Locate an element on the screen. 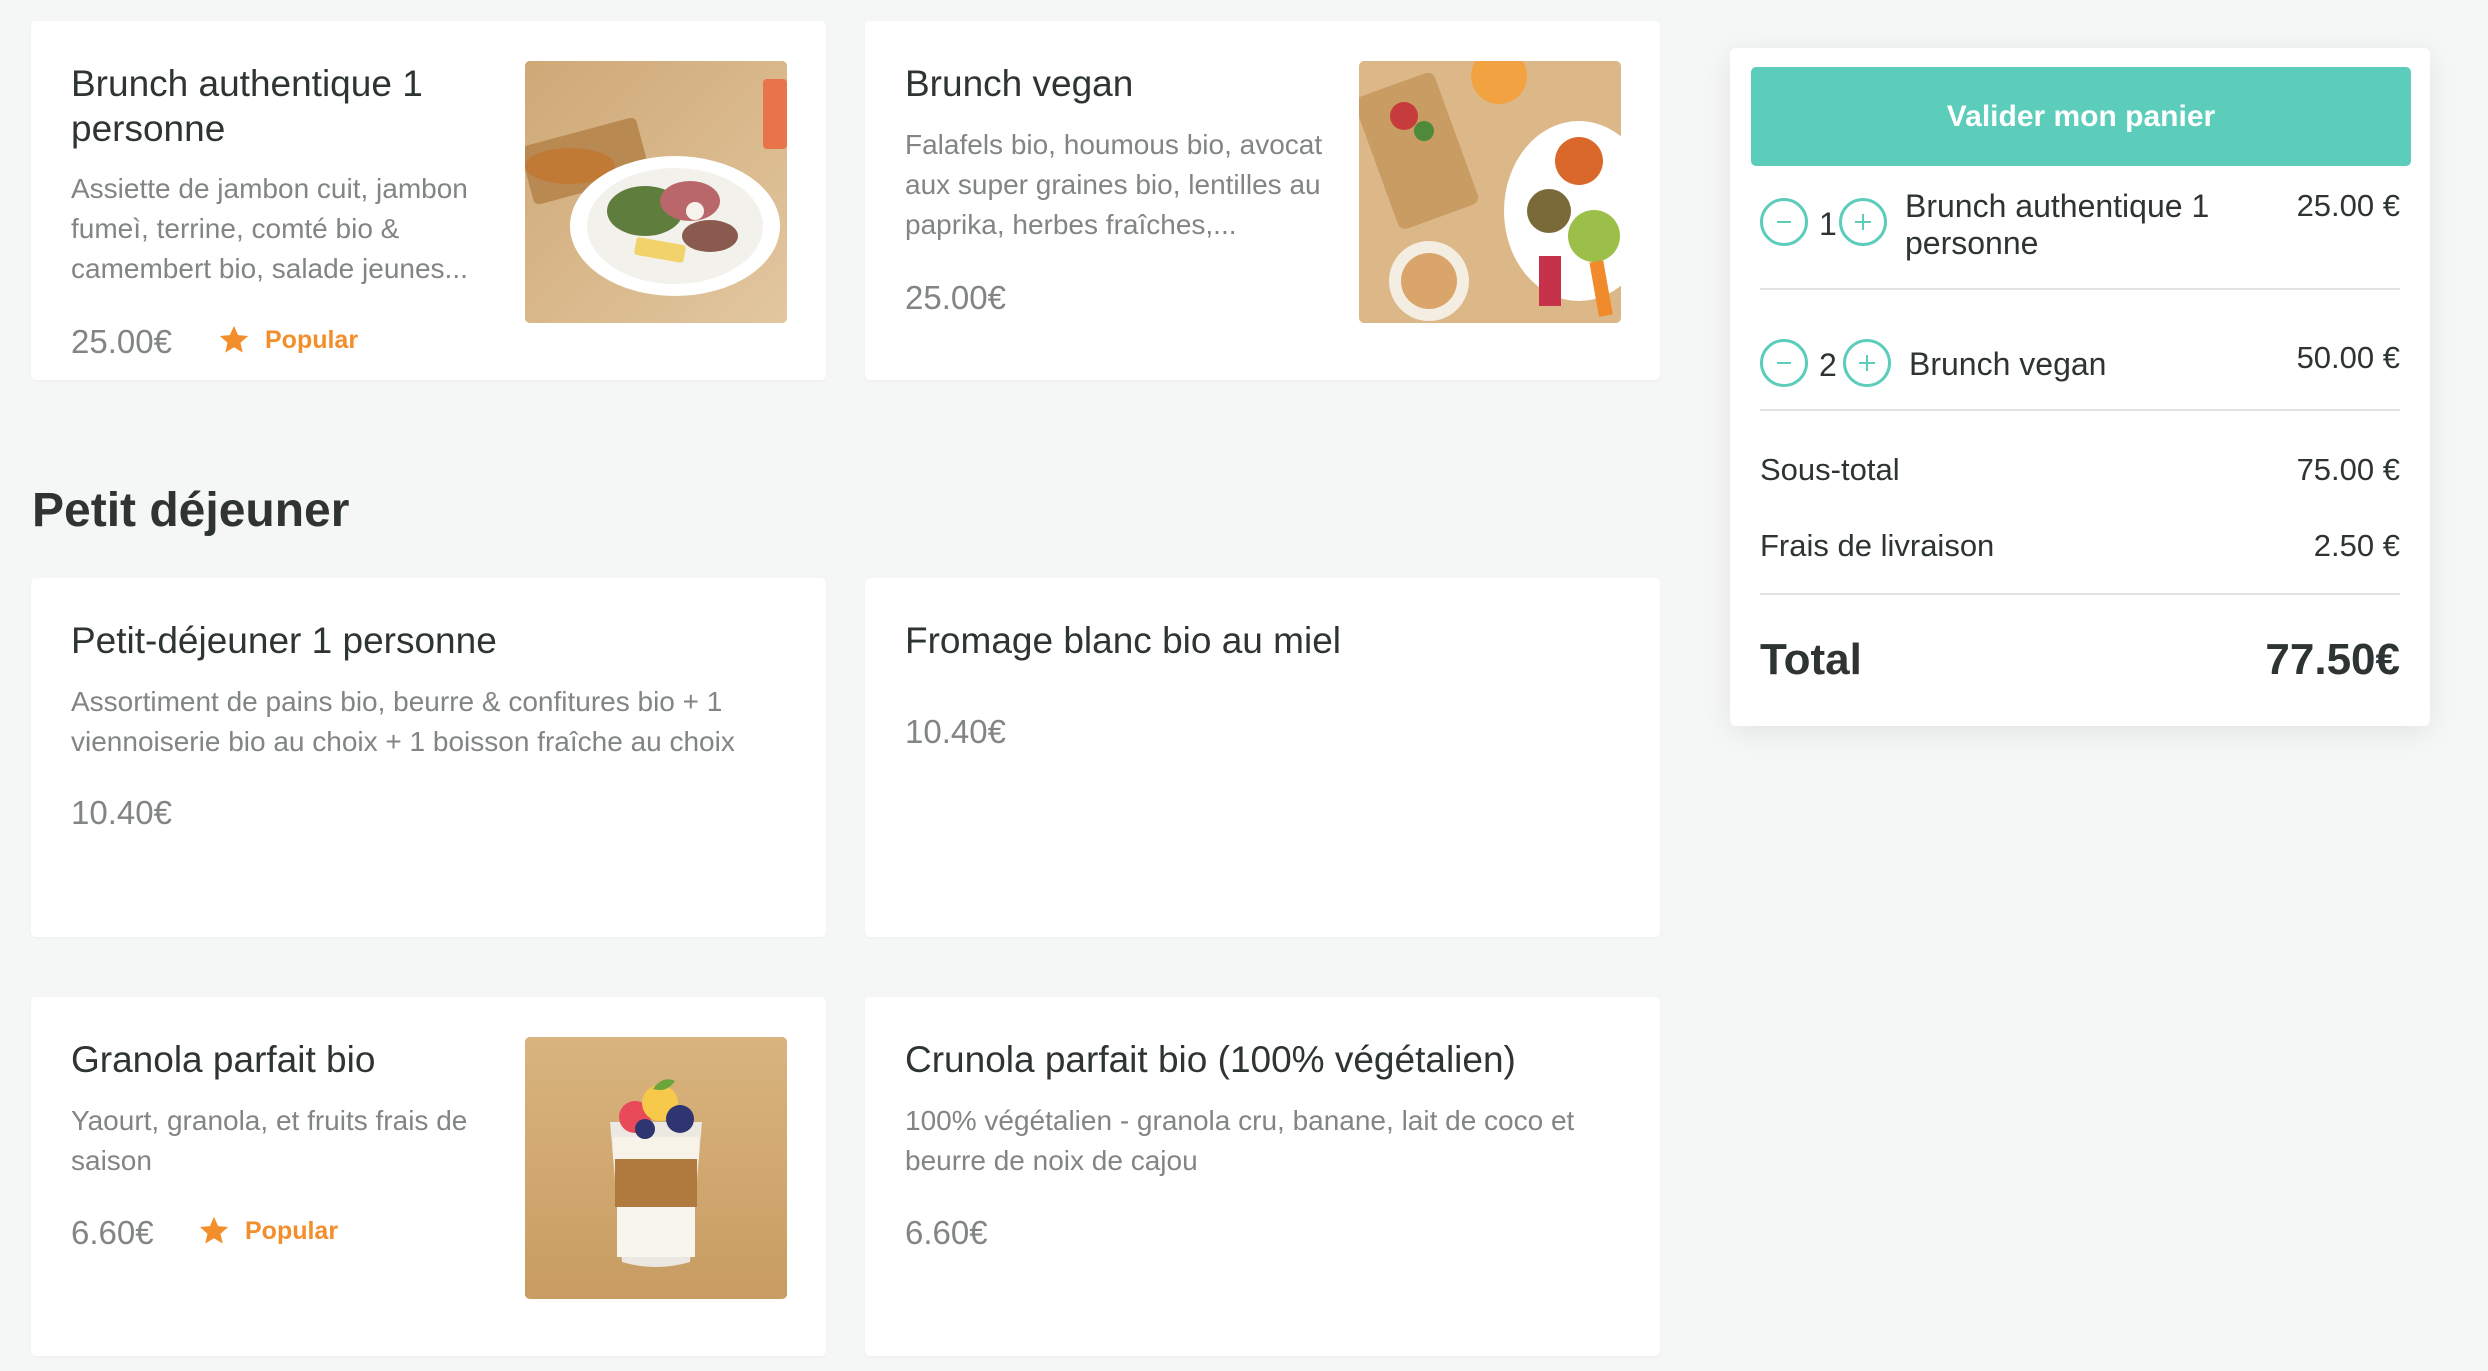 Image resolution: width=2488 pixels, height=1371 pixels. menu-item-name: Brunch authentique 1 personne is located at coordinates (247, 106).